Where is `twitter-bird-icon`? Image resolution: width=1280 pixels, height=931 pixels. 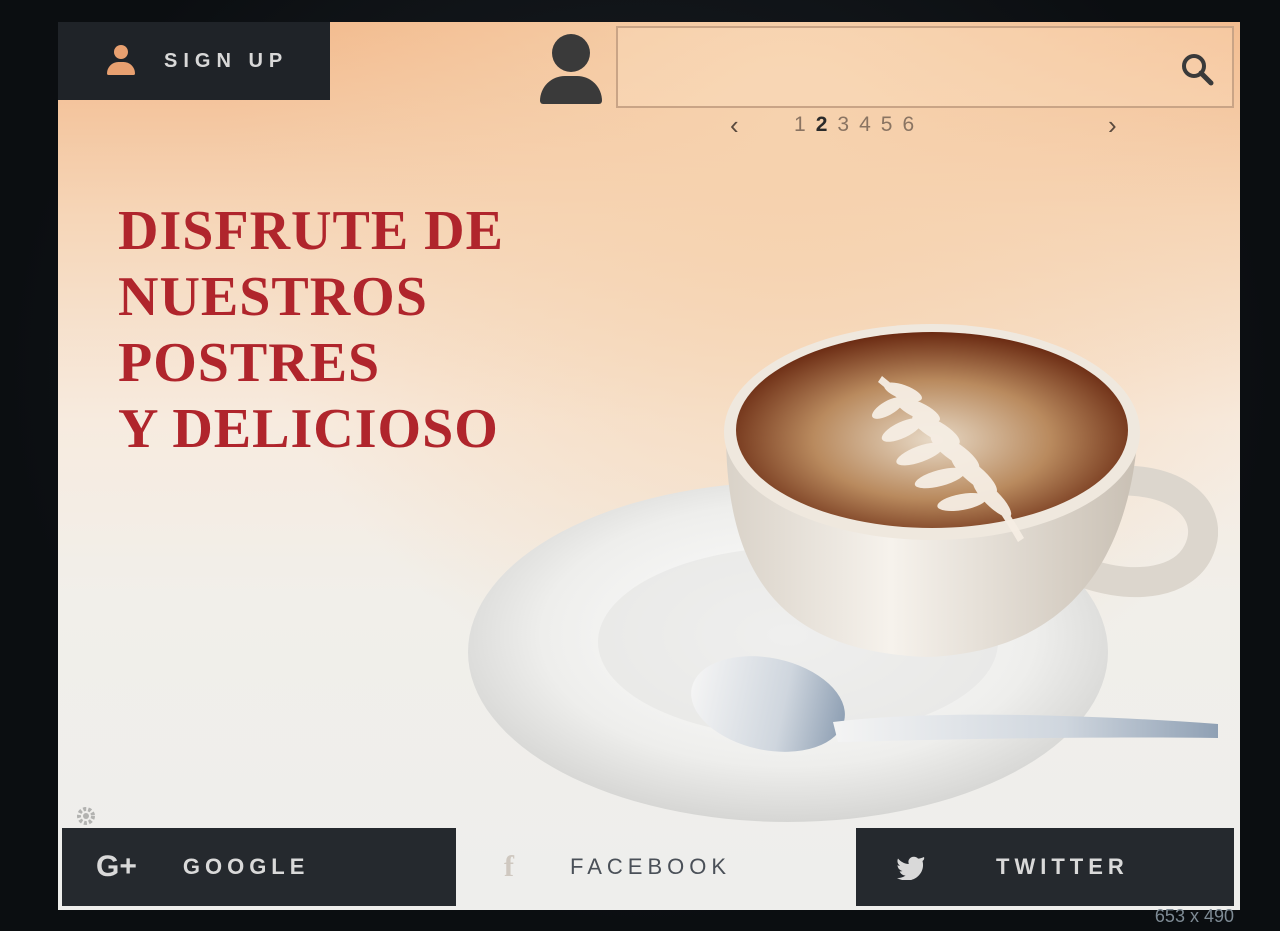
twitter-bird-icon is located at coordinates (911, 868).